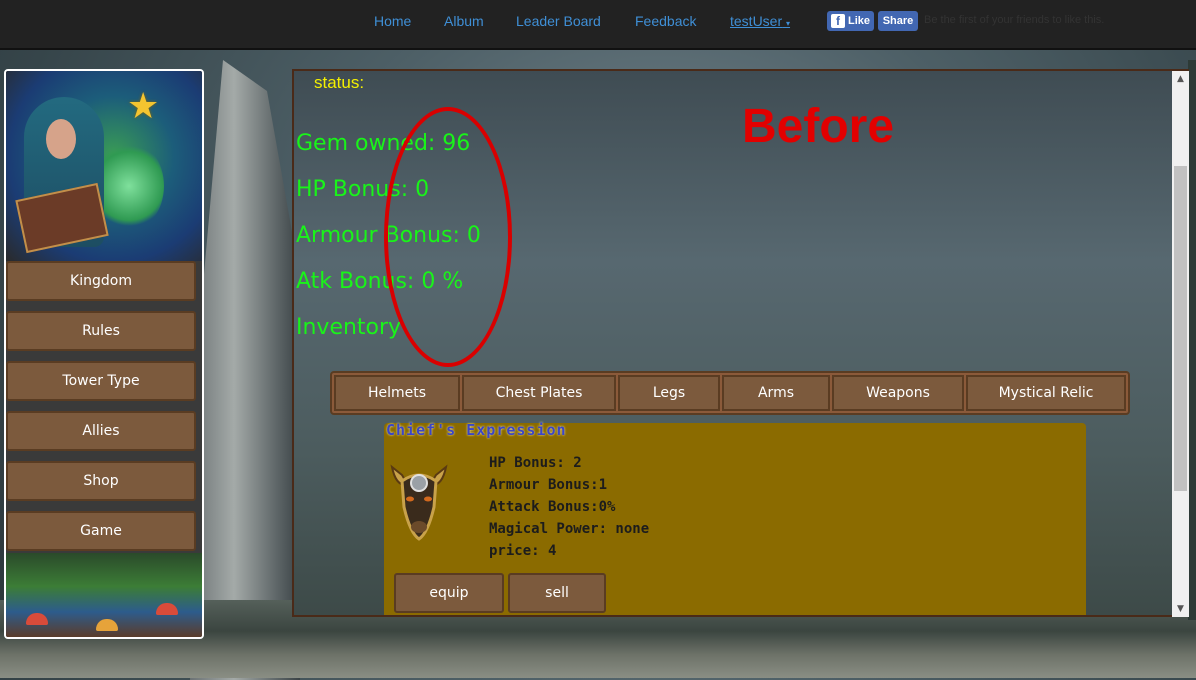 The image size is (1196, 680). What do you see at coordinates (1046, 393) in the screenshot?
I see `tab-mystical-relic: Mystical Relic` at bounding box center [1046, 393].